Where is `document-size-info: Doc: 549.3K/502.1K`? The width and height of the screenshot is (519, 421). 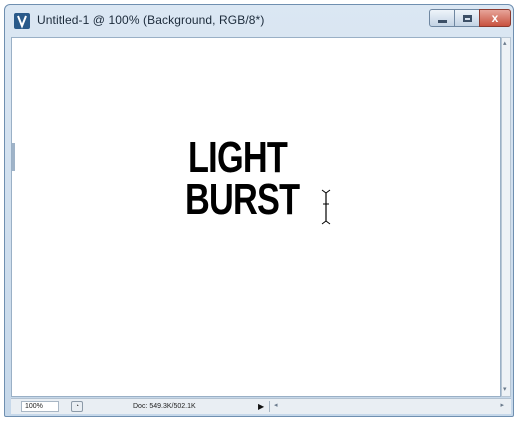 document-size-info: Doc: 549.3K/502.1K is located at coordinates (164, 406).